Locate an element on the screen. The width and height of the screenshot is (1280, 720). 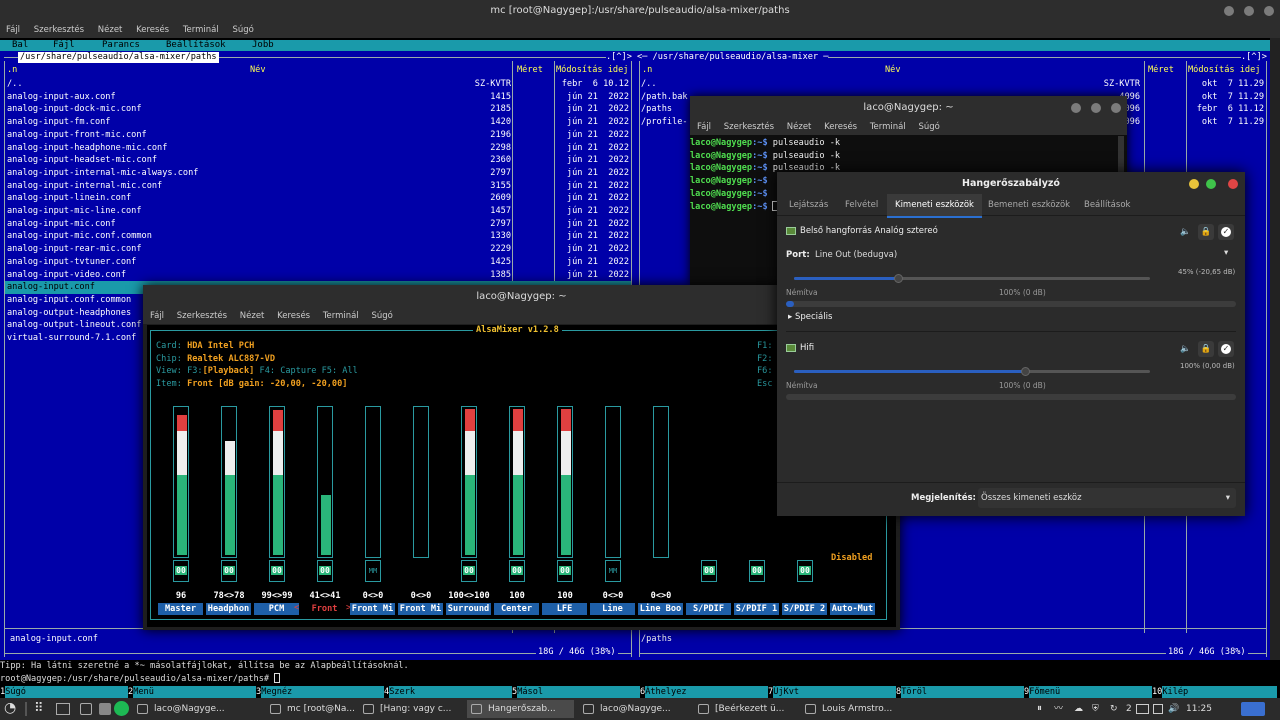
fkey-9: 9Főmenü is located at coordinates (1088, 692).